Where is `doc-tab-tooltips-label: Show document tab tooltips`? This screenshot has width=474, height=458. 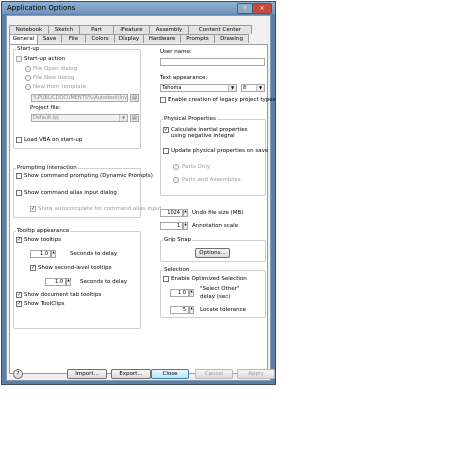
doc-tab-tooltips-label: Show document tab tooltips is located at coordinates (63, 295).